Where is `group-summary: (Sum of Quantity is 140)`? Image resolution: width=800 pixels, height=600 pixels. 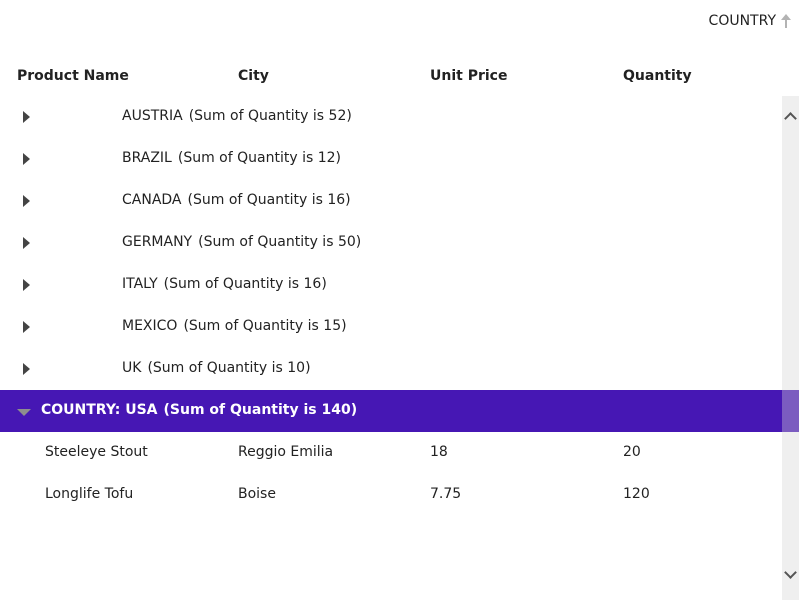 group-summary: (Sum of Quantity is 140) is located at coordinates (260, 410).